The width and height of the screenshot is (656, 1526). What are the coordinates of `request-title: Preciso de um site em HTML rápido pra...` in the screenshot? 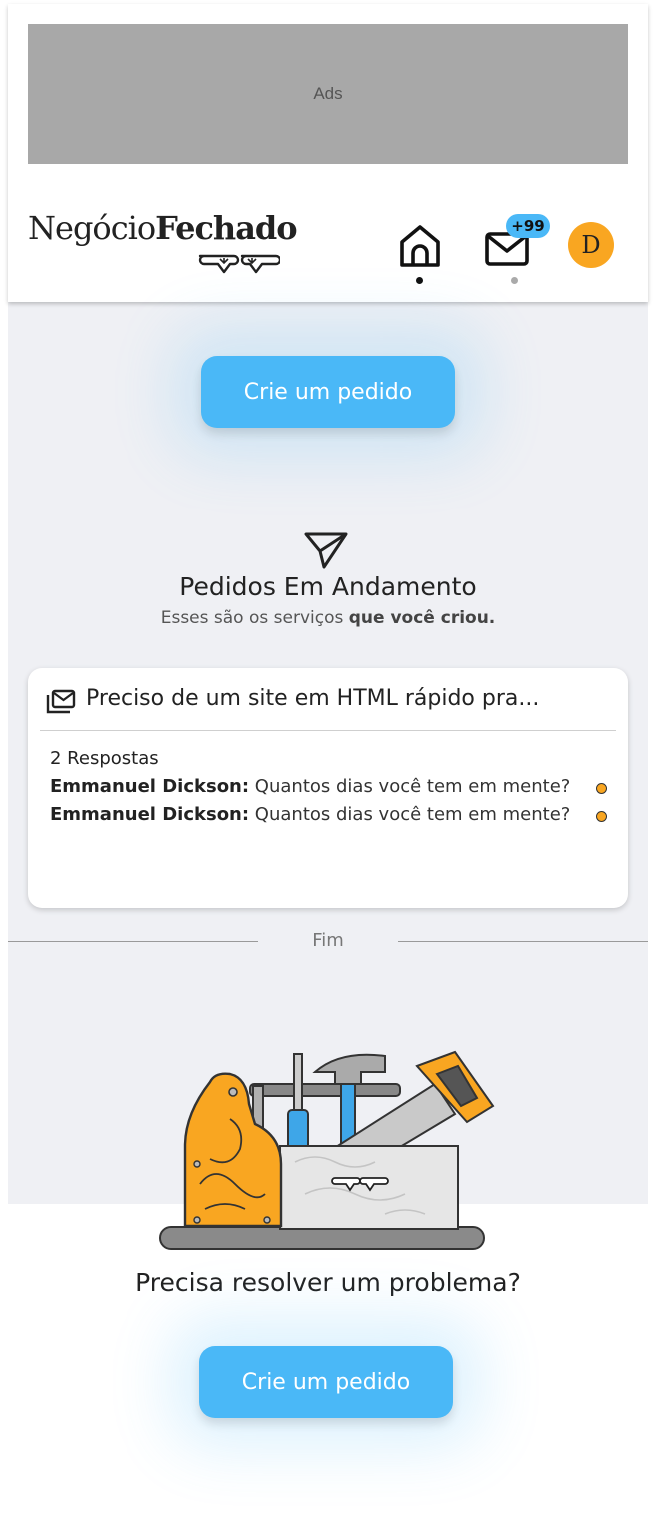 It's located at (313, 698).